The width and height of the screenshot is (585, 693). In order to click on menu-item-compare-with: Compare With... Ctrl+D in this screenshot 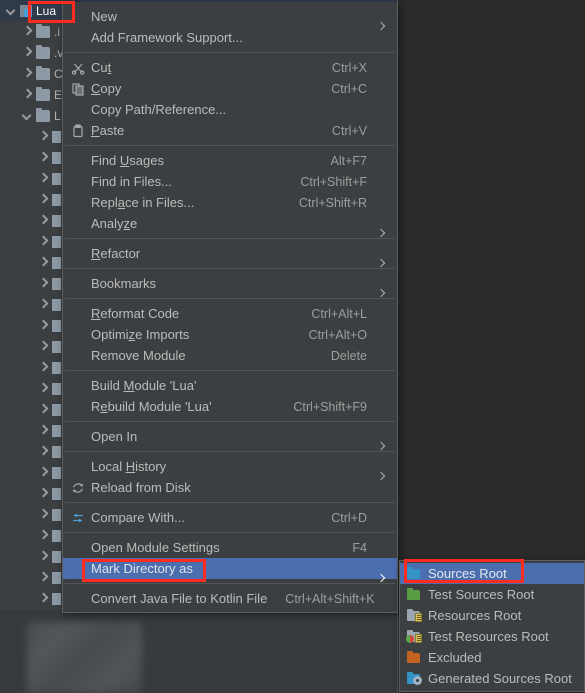, I will do `click(230, 517)`.